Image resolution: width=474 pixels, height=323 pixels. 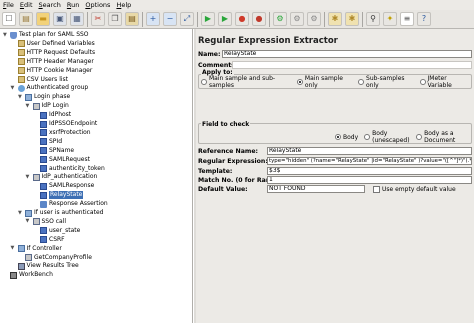 What do you see at coordinates (132, 19) in the screenshot?
I see `paste-icon: ▤` at bounding box center [132, 19].